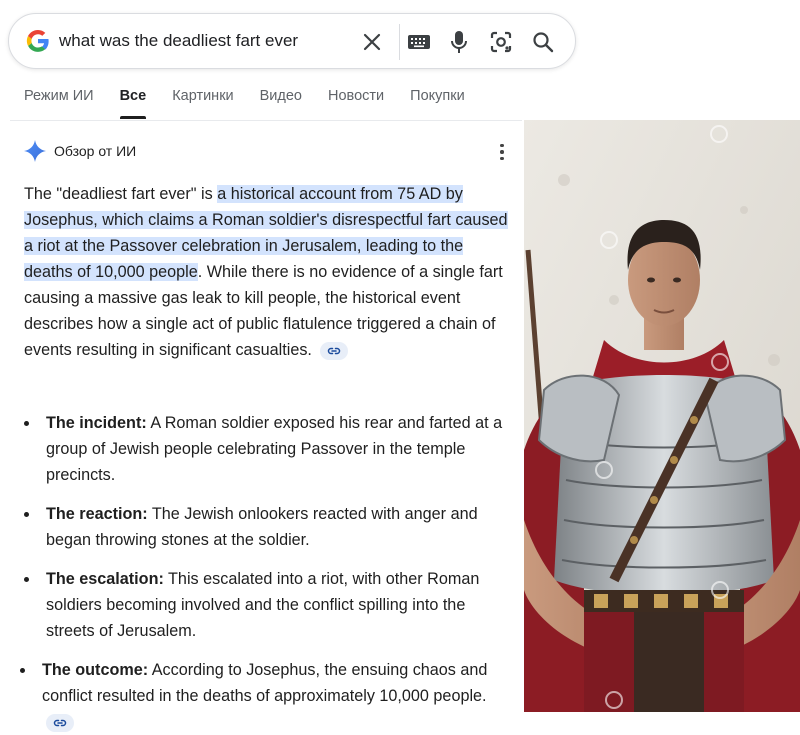 The height and width of the screenshot is (735, 800). I want to click on voice-search-button, so click(459, 42).